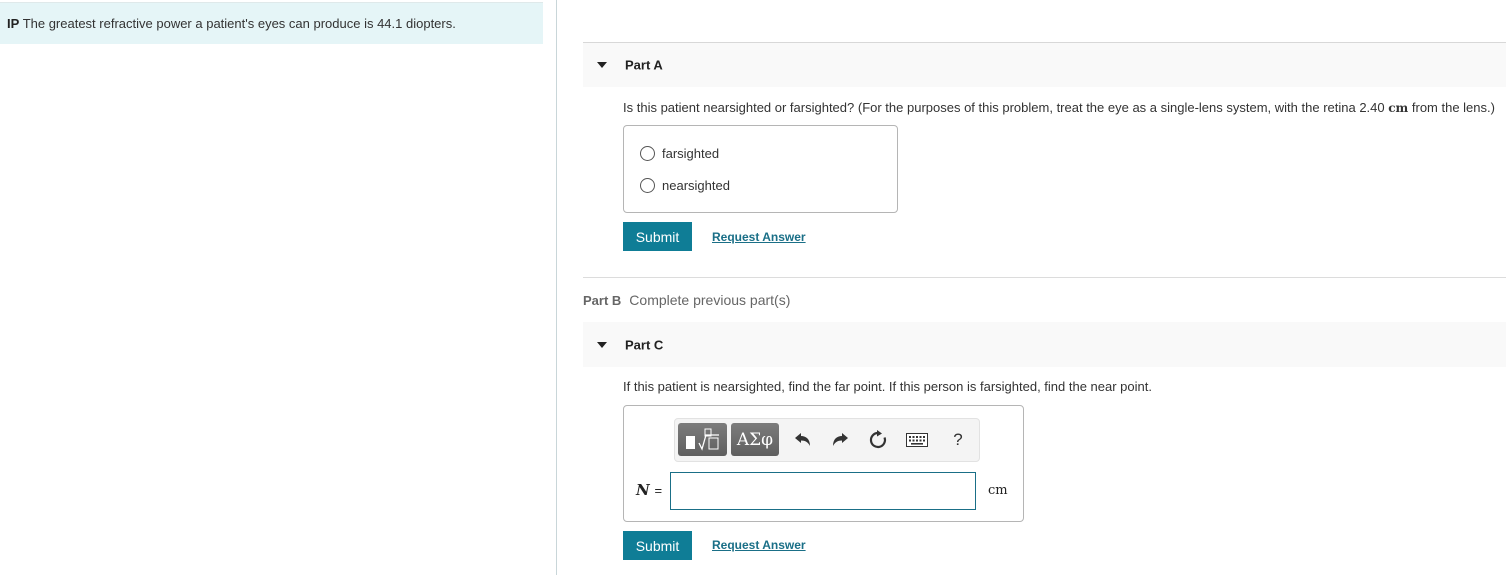 This screenshot has width=1506, height=575. I want to click on help-button: ?, so click(958, 439).